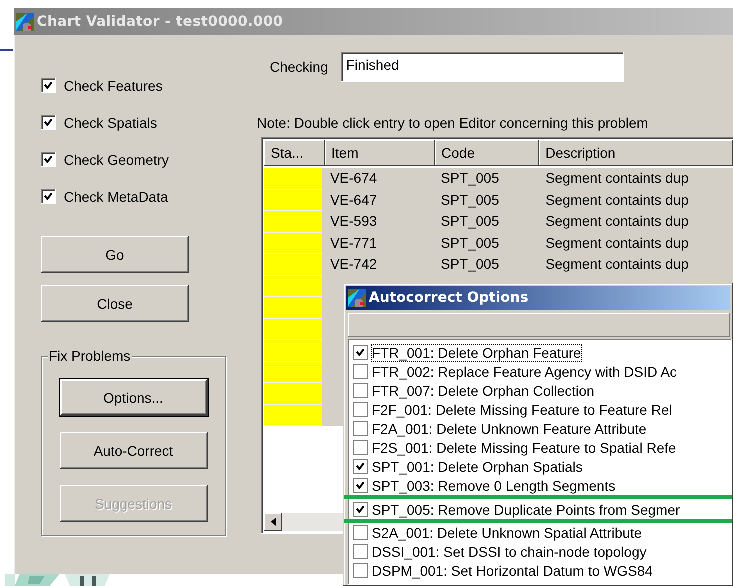 This screenshot has height=586, width=733. I want to click on option-label: FTR_007: Delete Orphan Collection, so click(483, 390).